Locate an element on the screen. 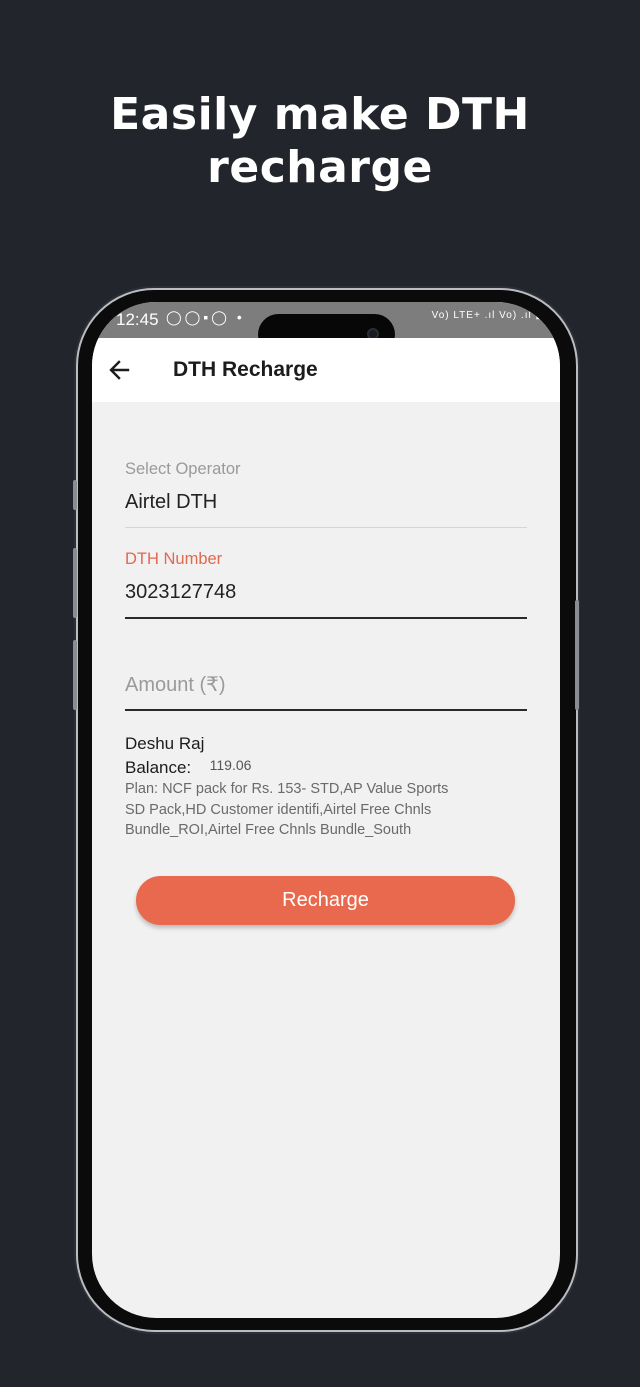 The width and height of the screenshot is (640, 1387). network-icons: Vo) LTE+ .ıl Vo) .ıl ▮ is located at coordinates (486, 315).